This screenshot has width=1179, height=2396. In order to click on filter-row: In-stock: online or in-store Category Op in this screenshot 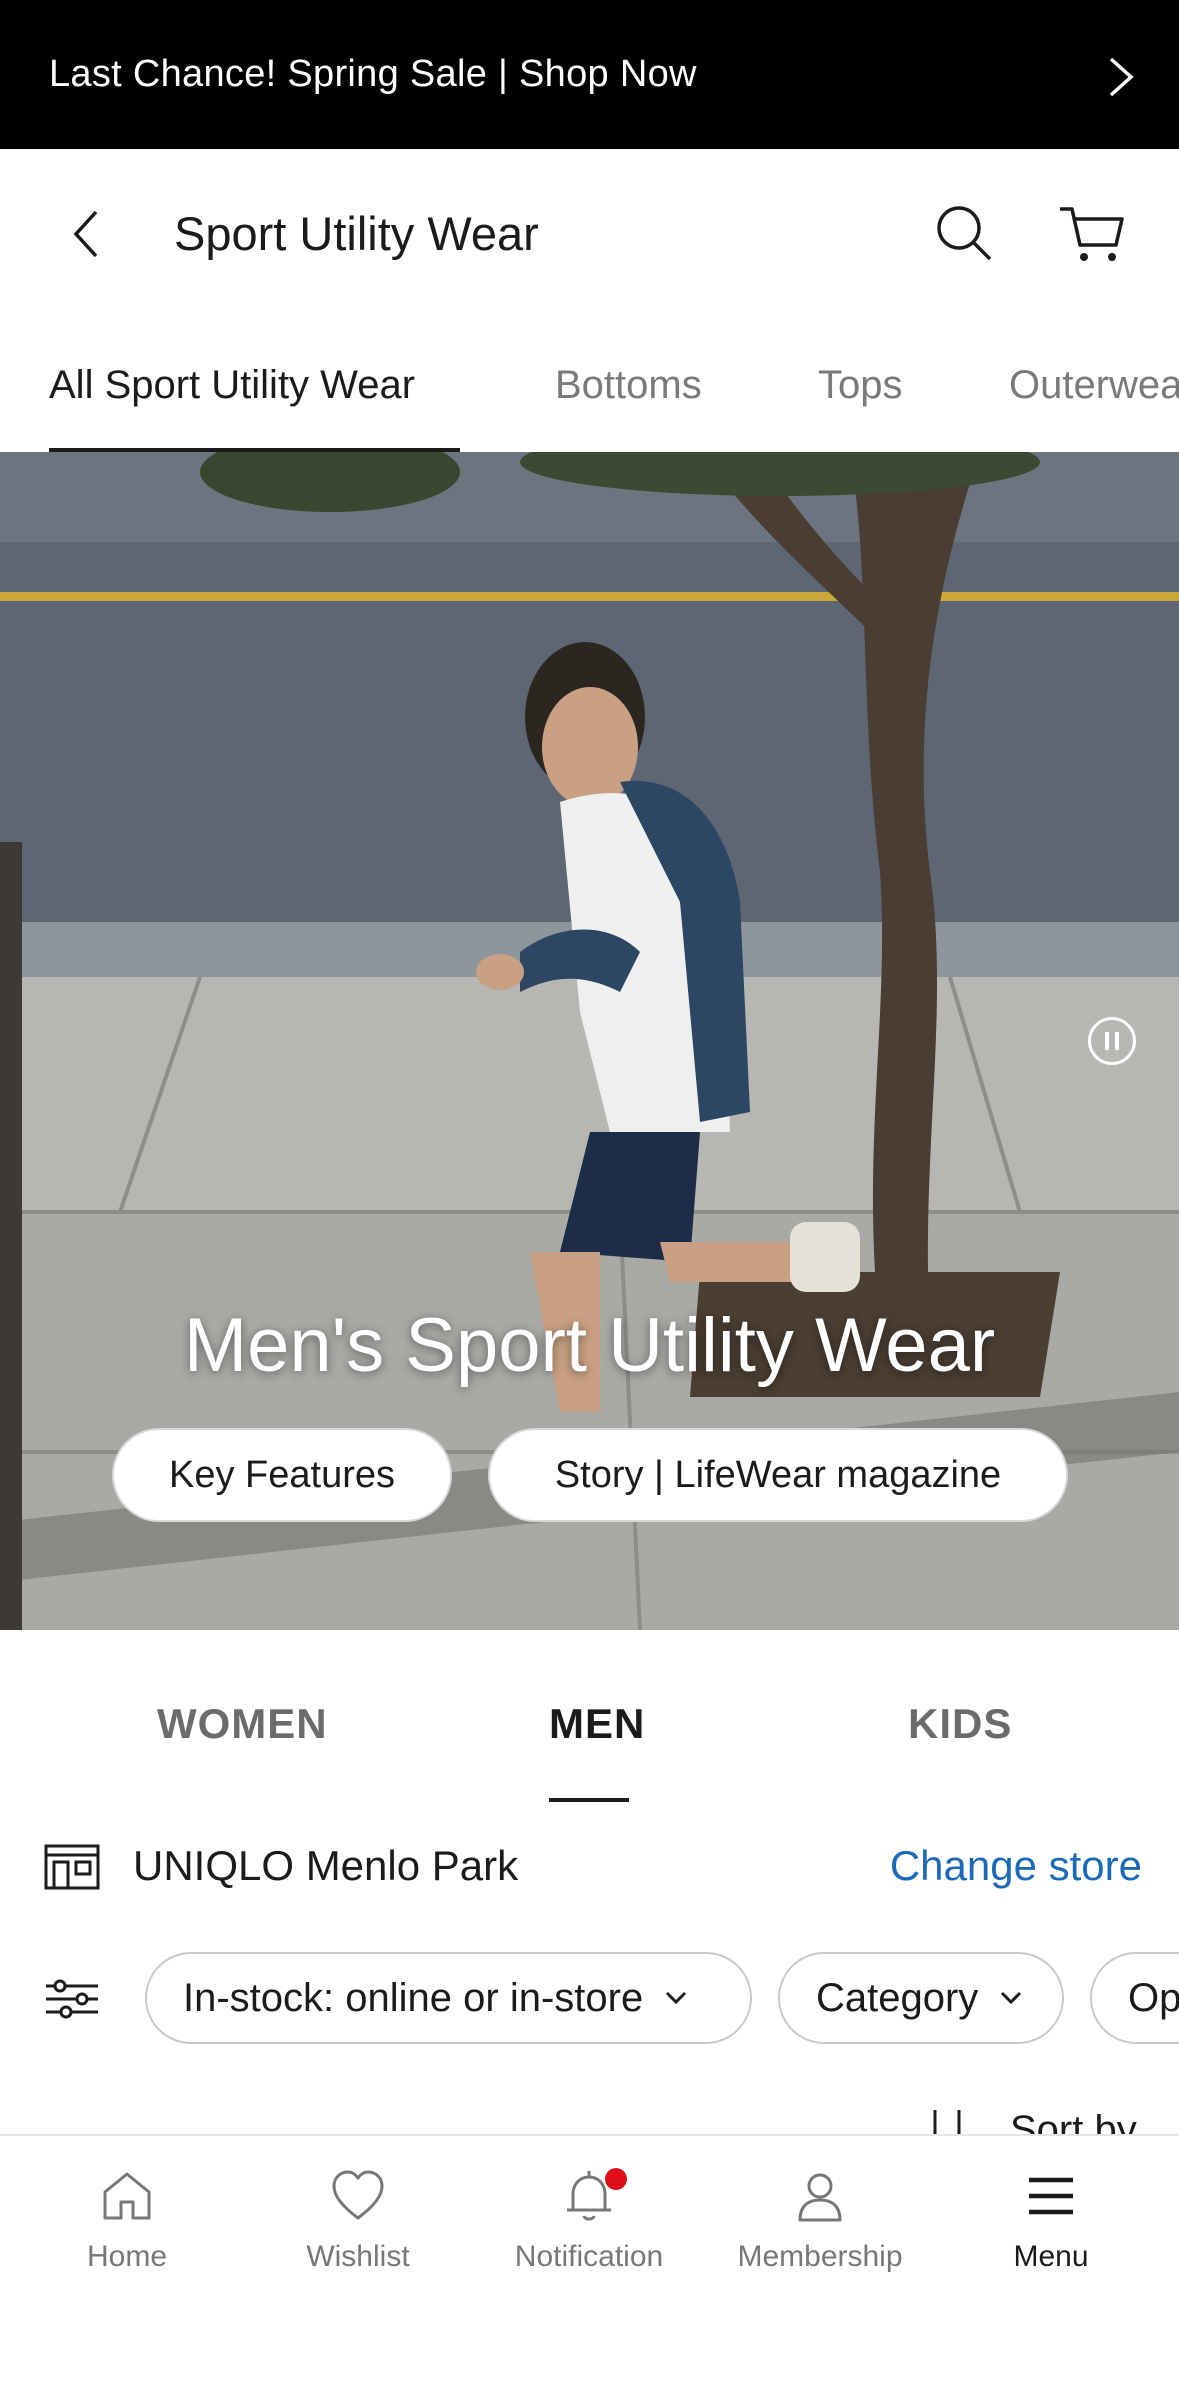, I will do `click(589, 1998)`.